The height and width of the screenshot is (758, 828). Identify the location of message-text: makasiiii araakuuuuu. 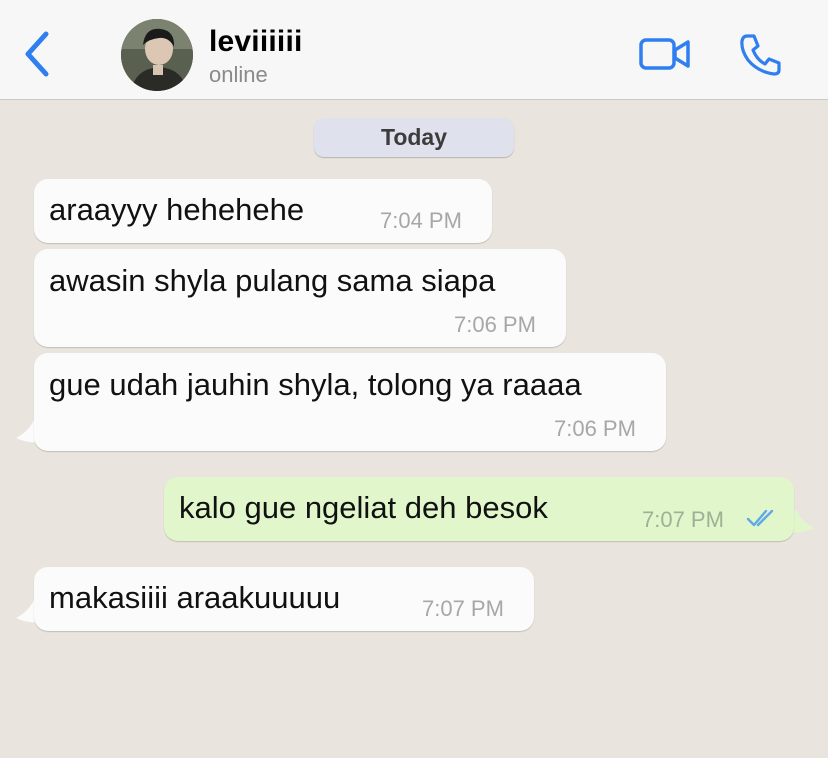
(195, 597).